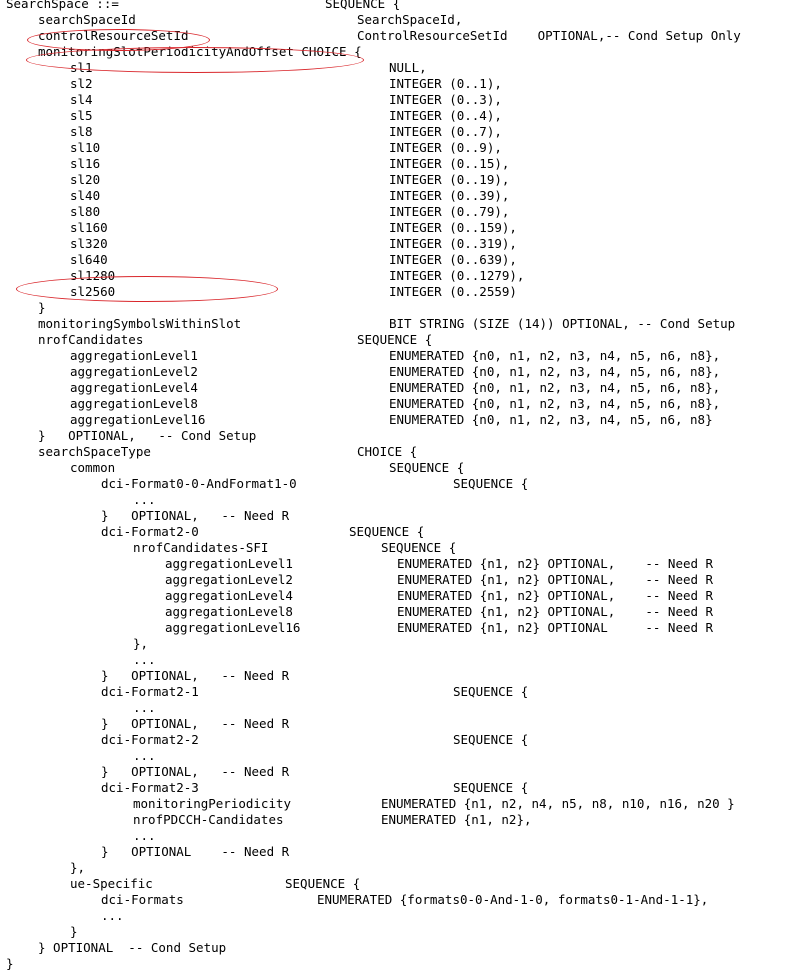  What do you see at coordinates (85, 179) in the screenshot?
I see `code-token: sl20` at bounding box center [85, 179].